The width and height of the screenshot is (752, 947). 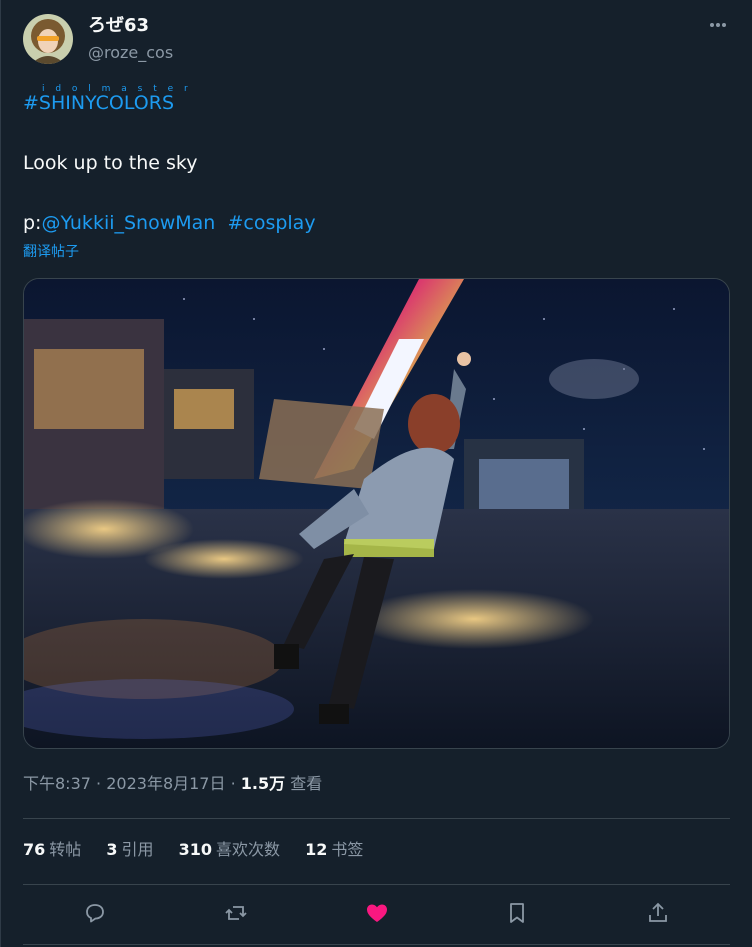 I want to click on quotes-stat: 3 引用, so click(x=129, y=850).